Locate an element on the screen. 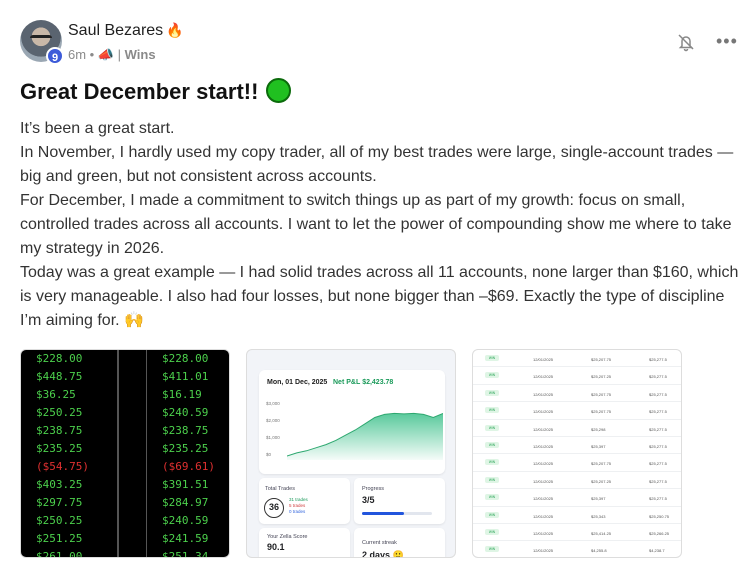  net-pnl: Net P&L $2,423.78 is located at coordinates (363, 382).